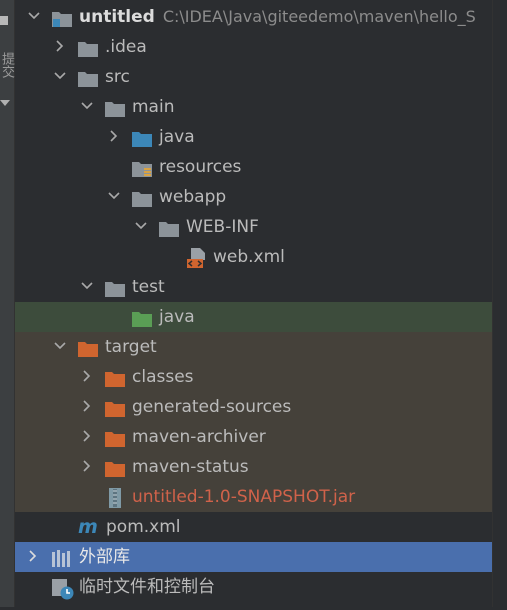 The height and width of the screenshot is (610, 507). I want to click on tree-row-classes: classes, so click(253, 377).